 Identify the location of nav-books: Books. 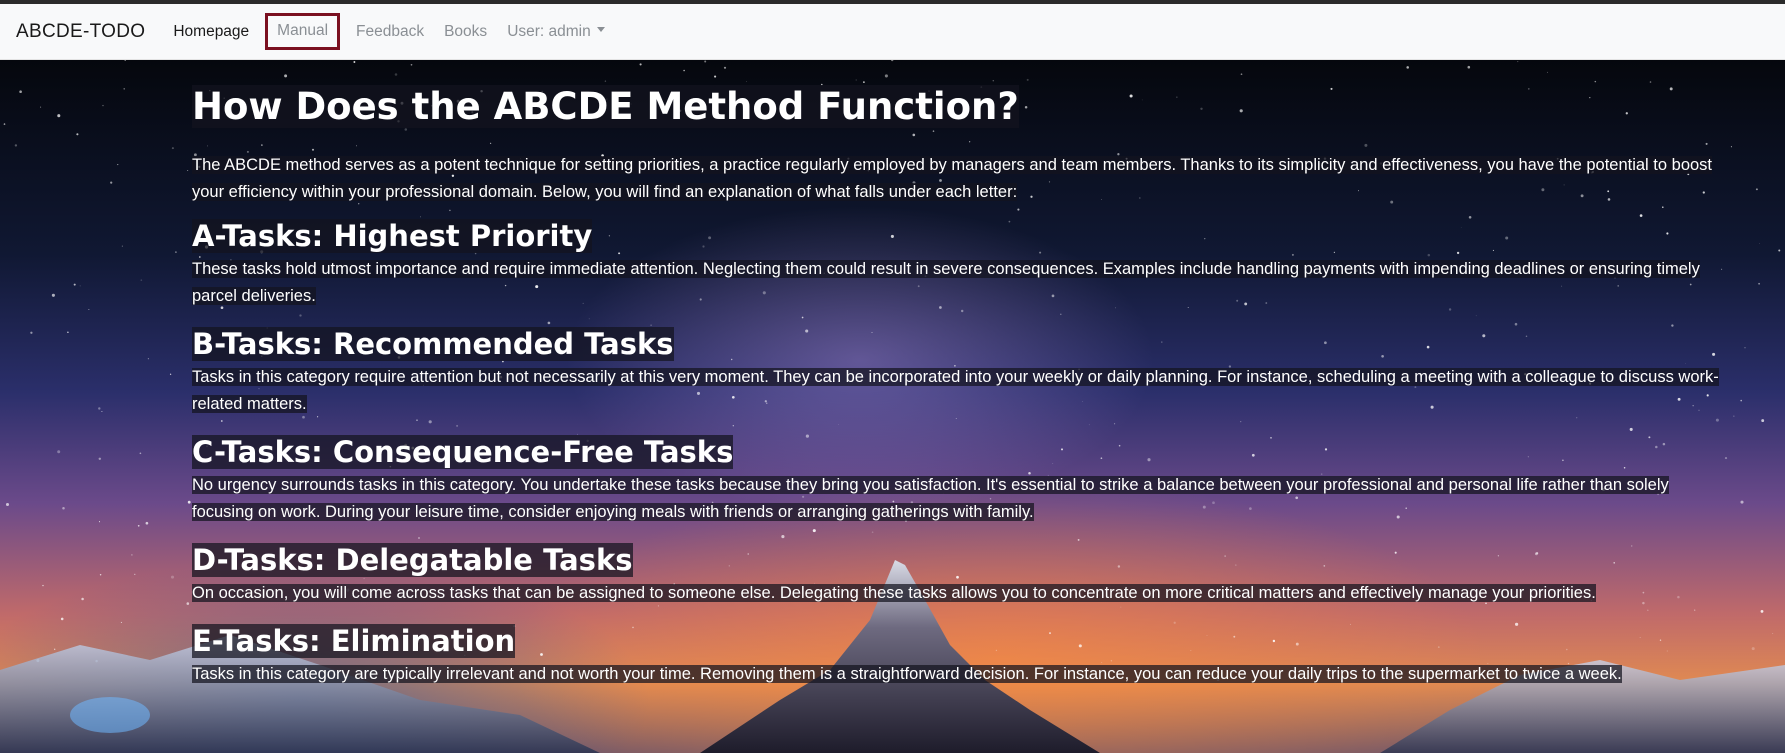
(465, 32).